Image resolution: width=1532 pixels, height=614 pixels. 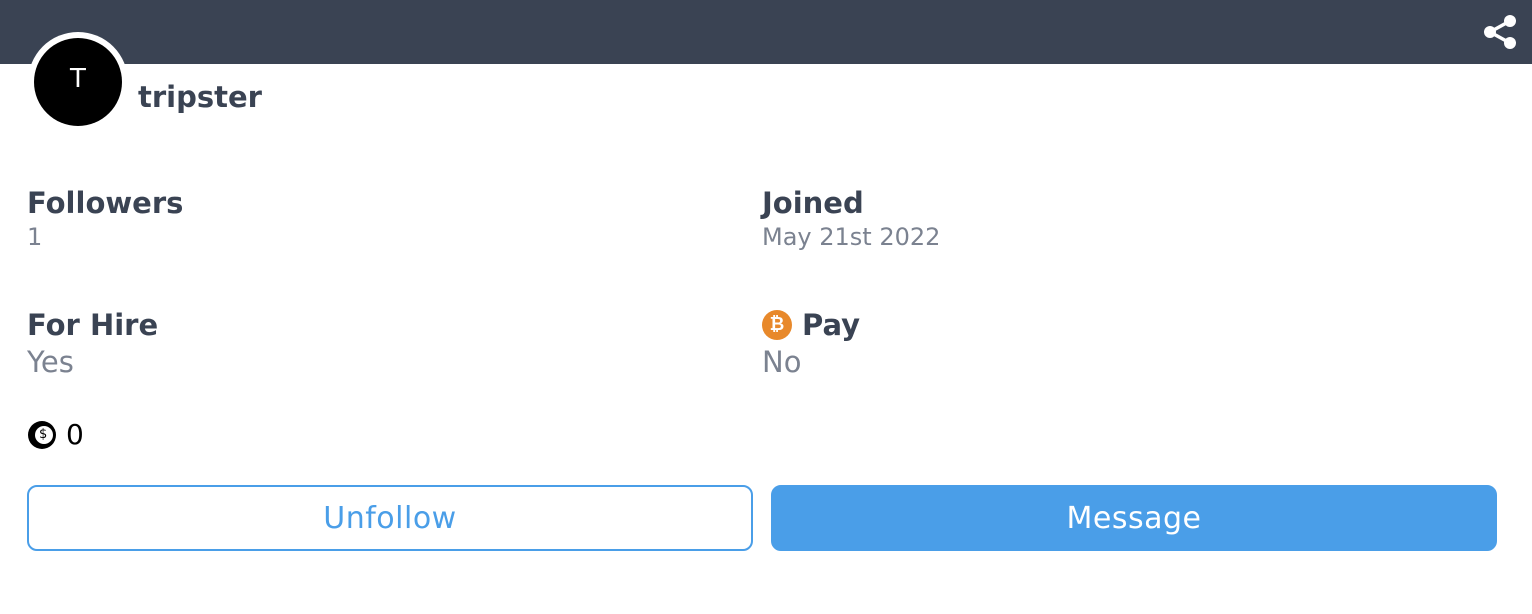 What do you see at coordinates (93, 325) in the screenshot?
I see `for-hire-label: For Hire` at bounding box center [93, 325].